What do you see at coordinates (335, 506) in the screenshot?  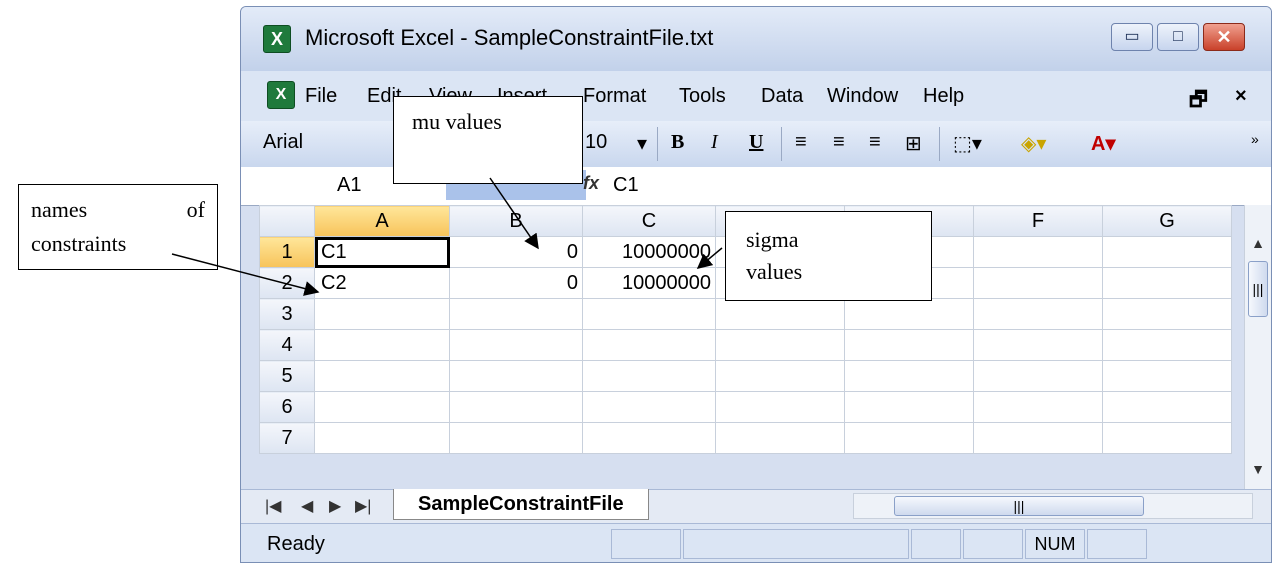 I see `next-sheet-icon: ▶` at bounding box center [335, 506].